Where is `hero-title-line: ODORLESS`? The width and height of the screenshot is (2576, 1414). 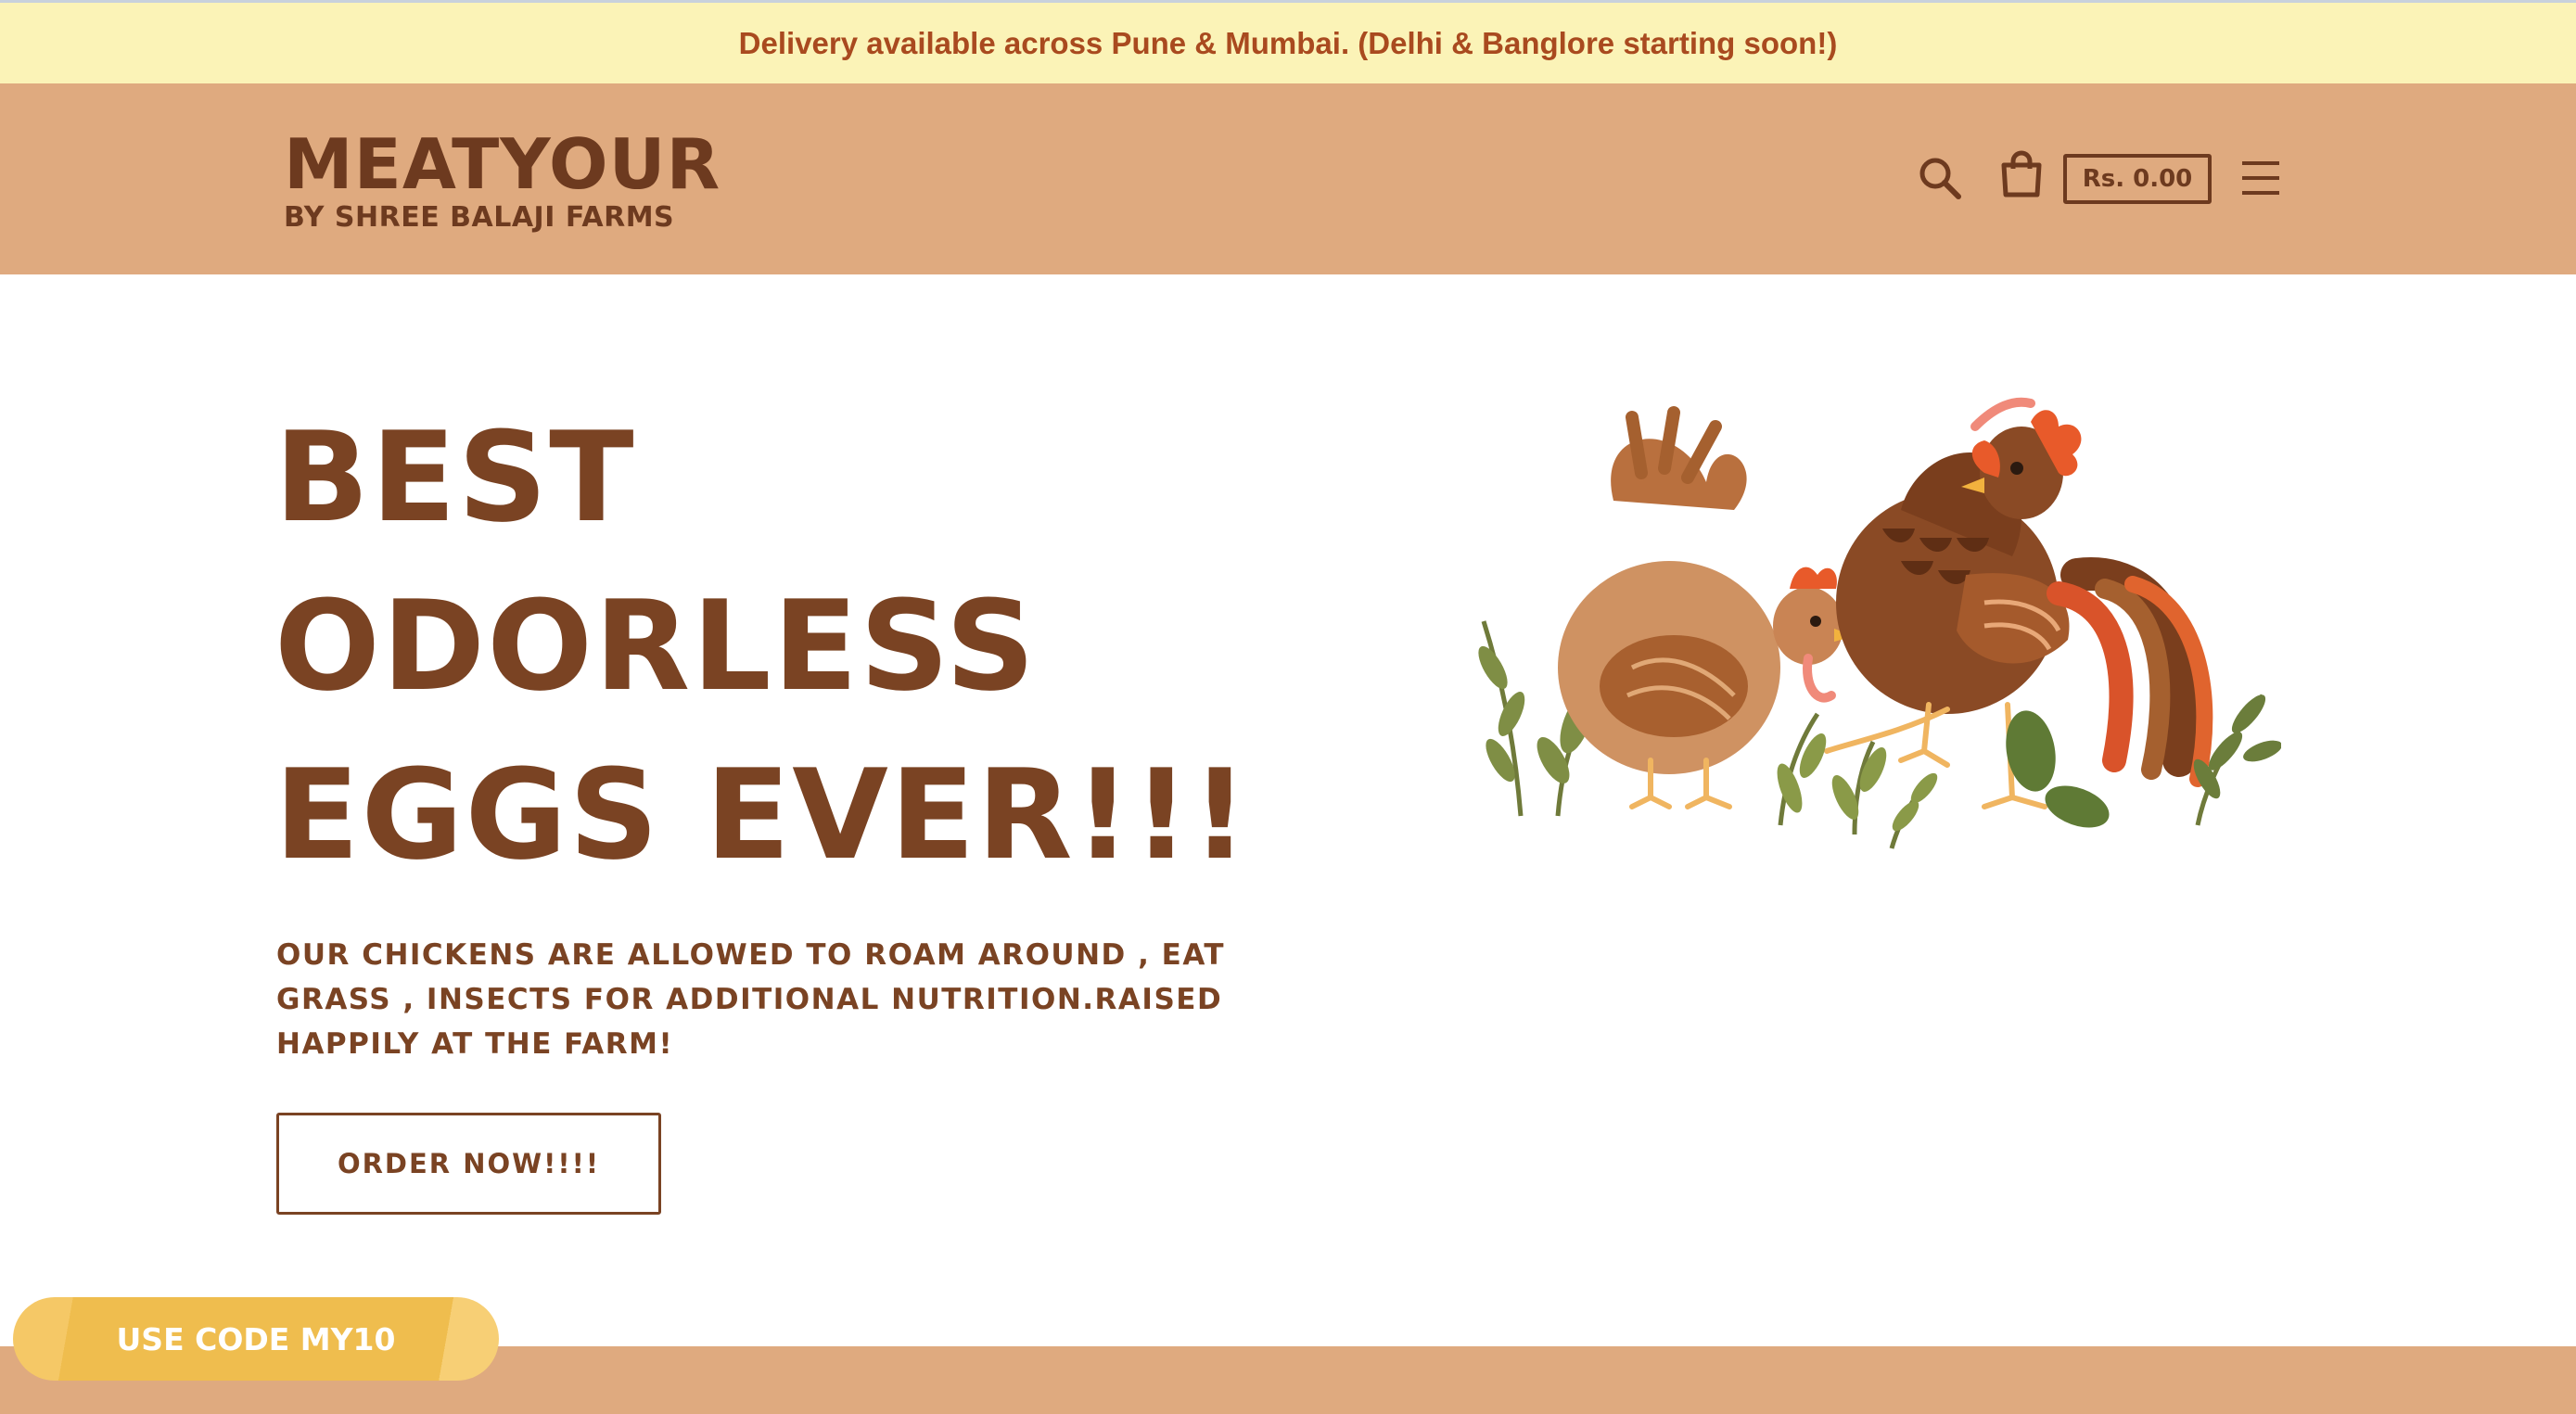
hero-title-line: ODORLESS is located at coordinates (656, 647).